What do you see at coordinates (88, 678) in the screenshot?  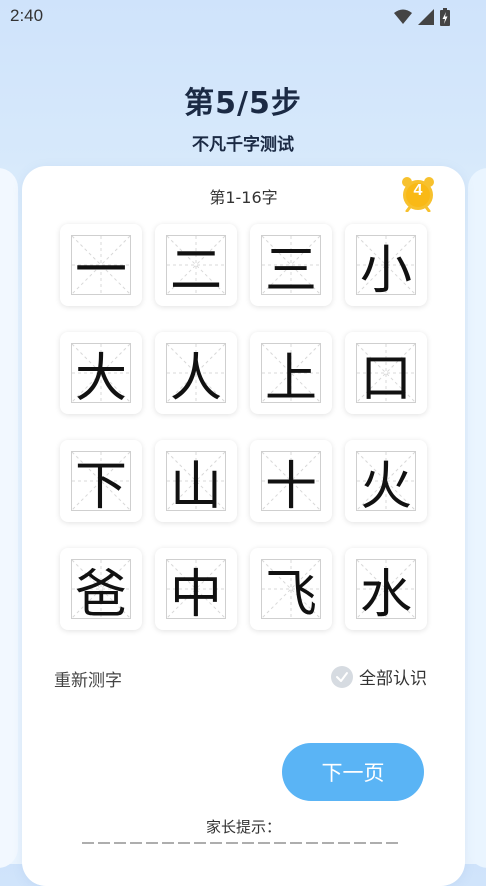 I see `retest-button: 重新测字` at bounding box center [88, 678].